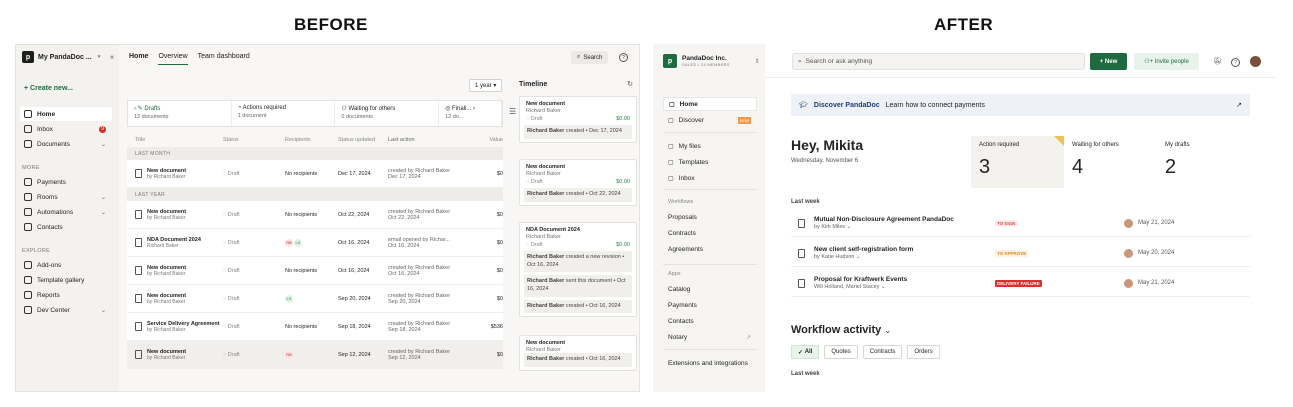  I want to click on counter-waiting-for-others: Waiting for others 4, so click(1110, 162).